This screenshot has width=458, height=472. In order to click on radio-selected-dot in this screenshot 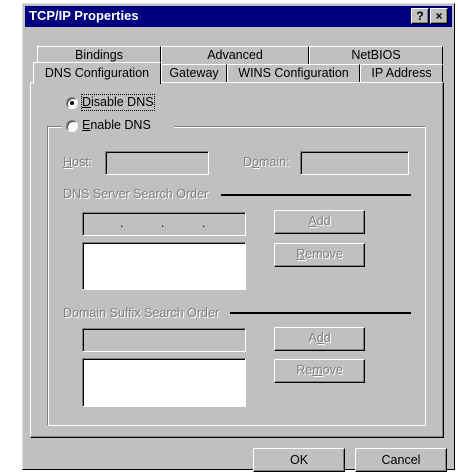, I will do `click(72, 103)`.